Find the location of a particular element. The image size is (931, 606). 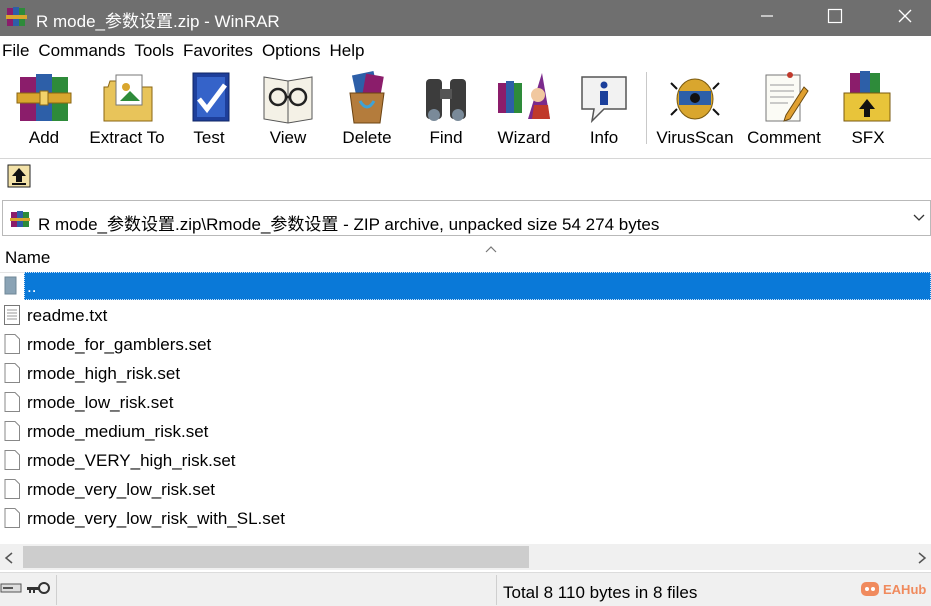

menu-commands: Commands is located at coordinates (81, 51).